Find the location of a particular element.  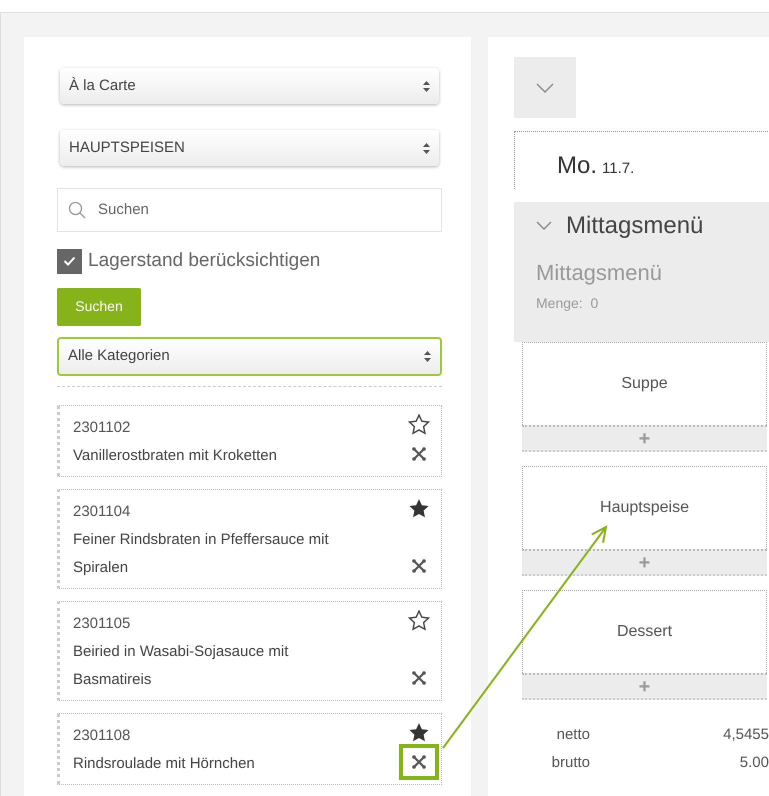

menu-title: Mittagsmenü is located at coordinates (635, 226).